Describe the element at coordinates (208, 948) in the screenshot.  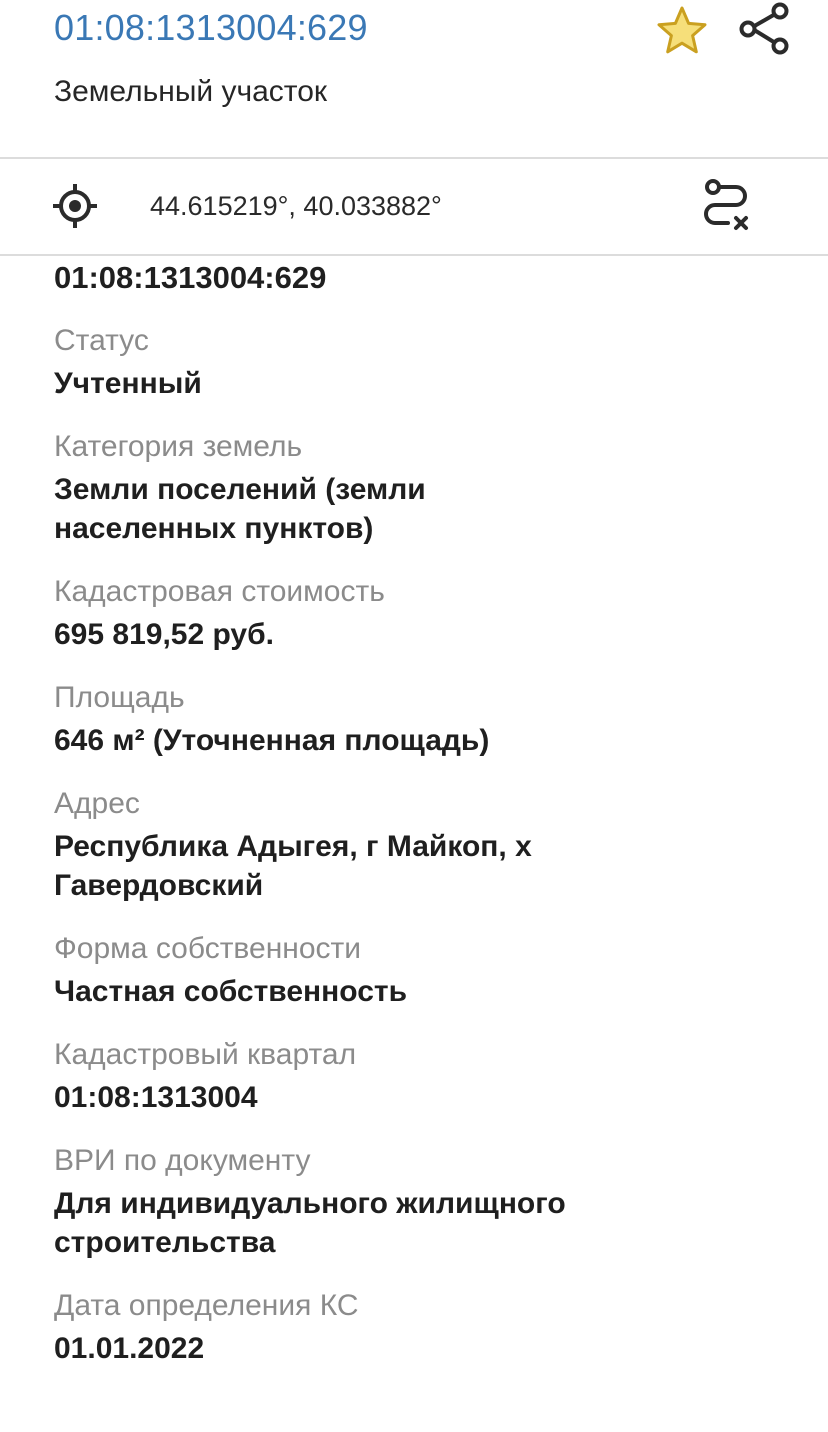
I see `field-label: Форма собственности` at that location.